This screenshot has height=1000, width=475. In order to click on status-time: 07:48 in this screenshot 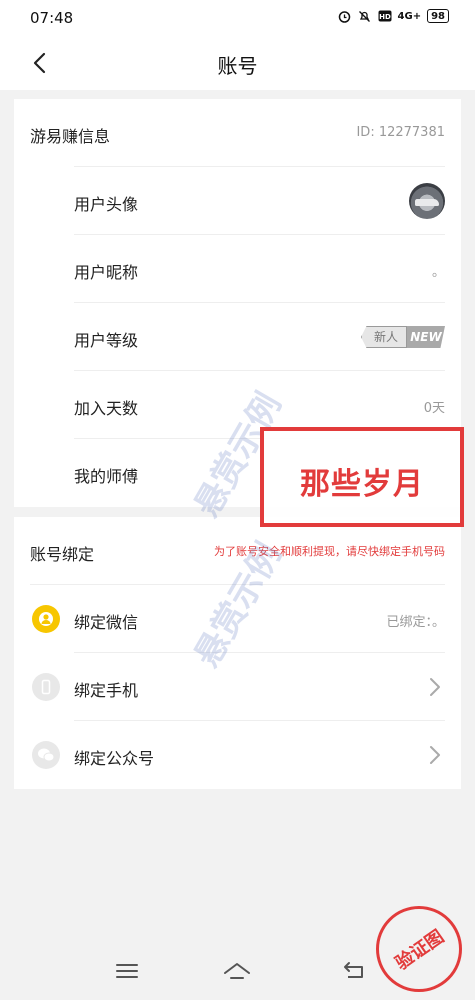, I will do `click(52, 18)`.